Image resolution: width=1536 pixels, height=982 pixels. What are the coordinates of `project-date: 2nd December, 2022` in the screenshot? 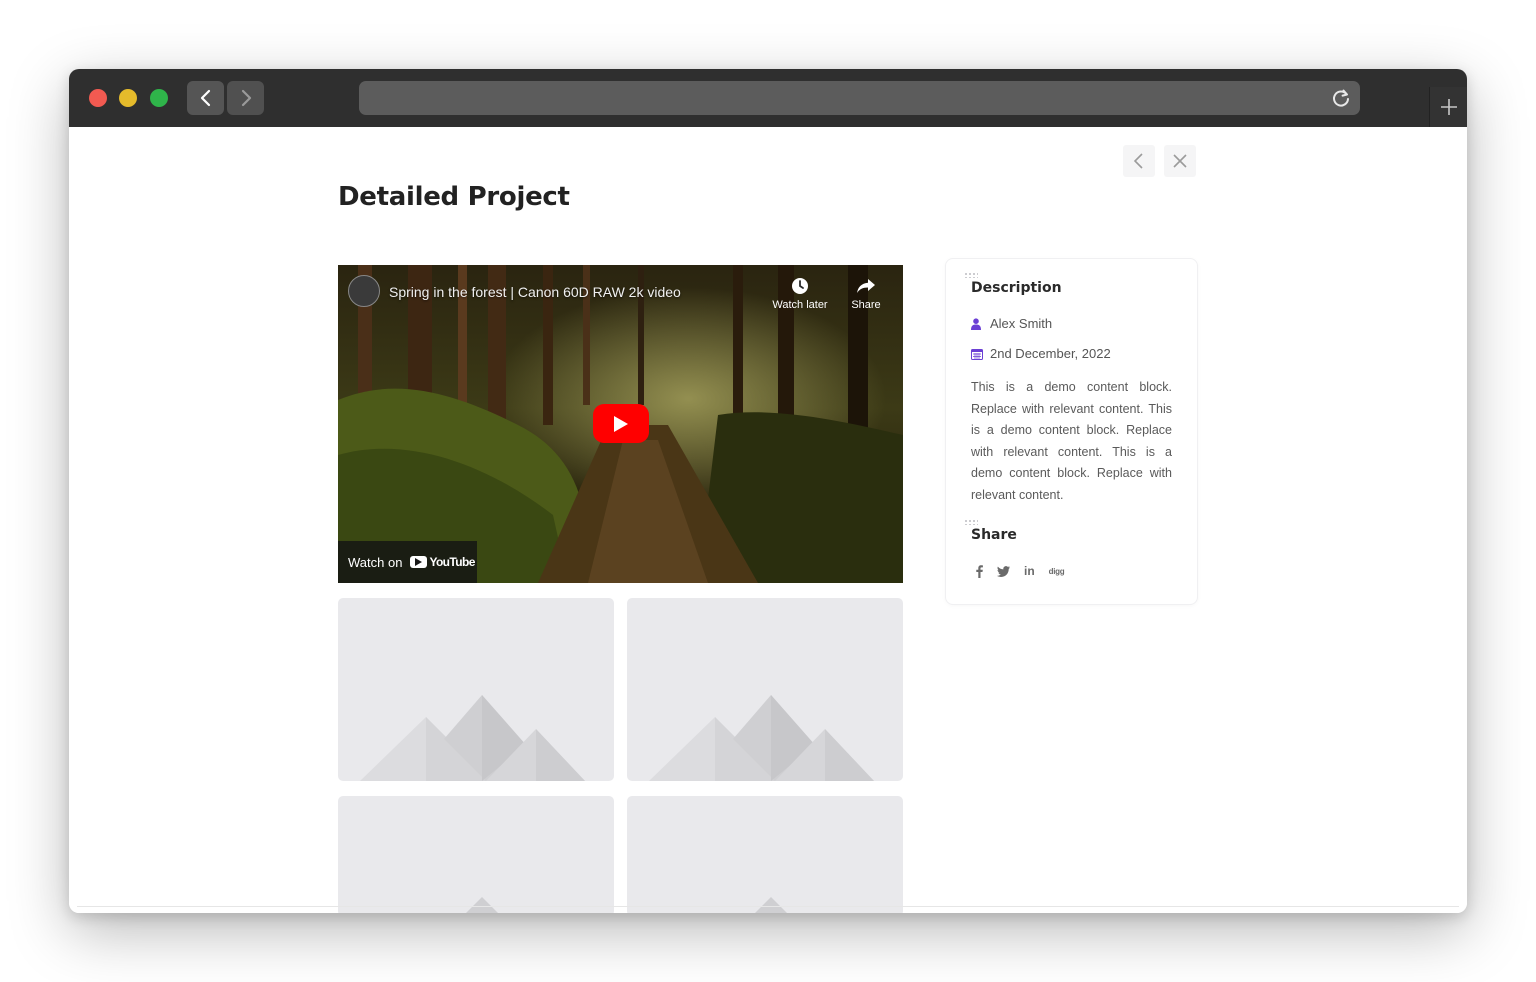 It's located at (1050, 353).